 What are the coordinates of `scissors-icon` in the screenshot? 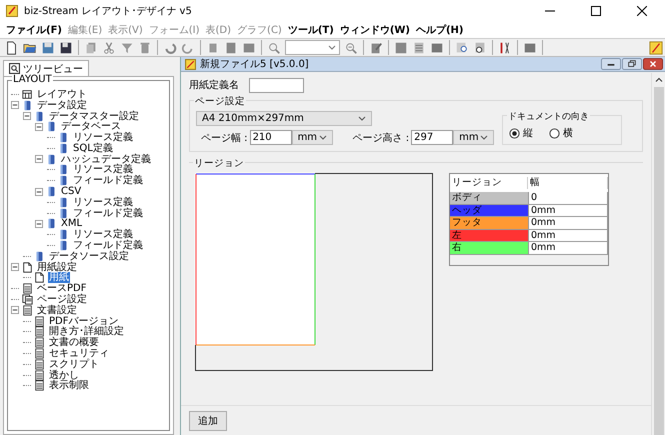 It's located at (109, 47).